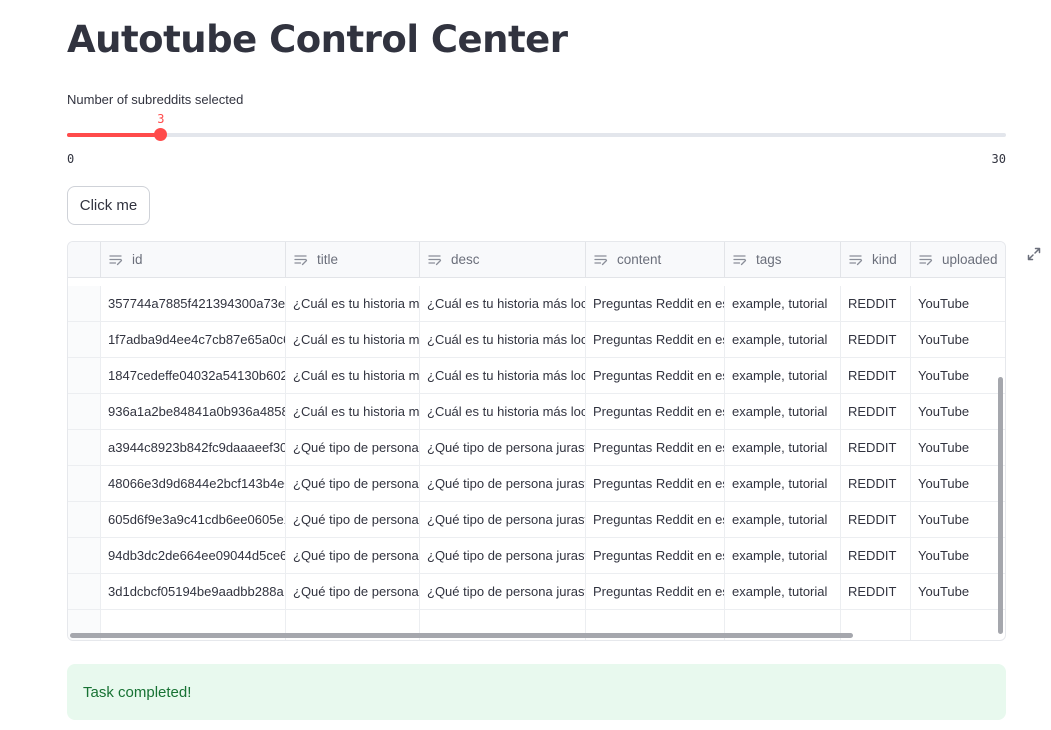 The image size is (1051, 730). I want to click on column-header-desc: desc, so click(503, 259).